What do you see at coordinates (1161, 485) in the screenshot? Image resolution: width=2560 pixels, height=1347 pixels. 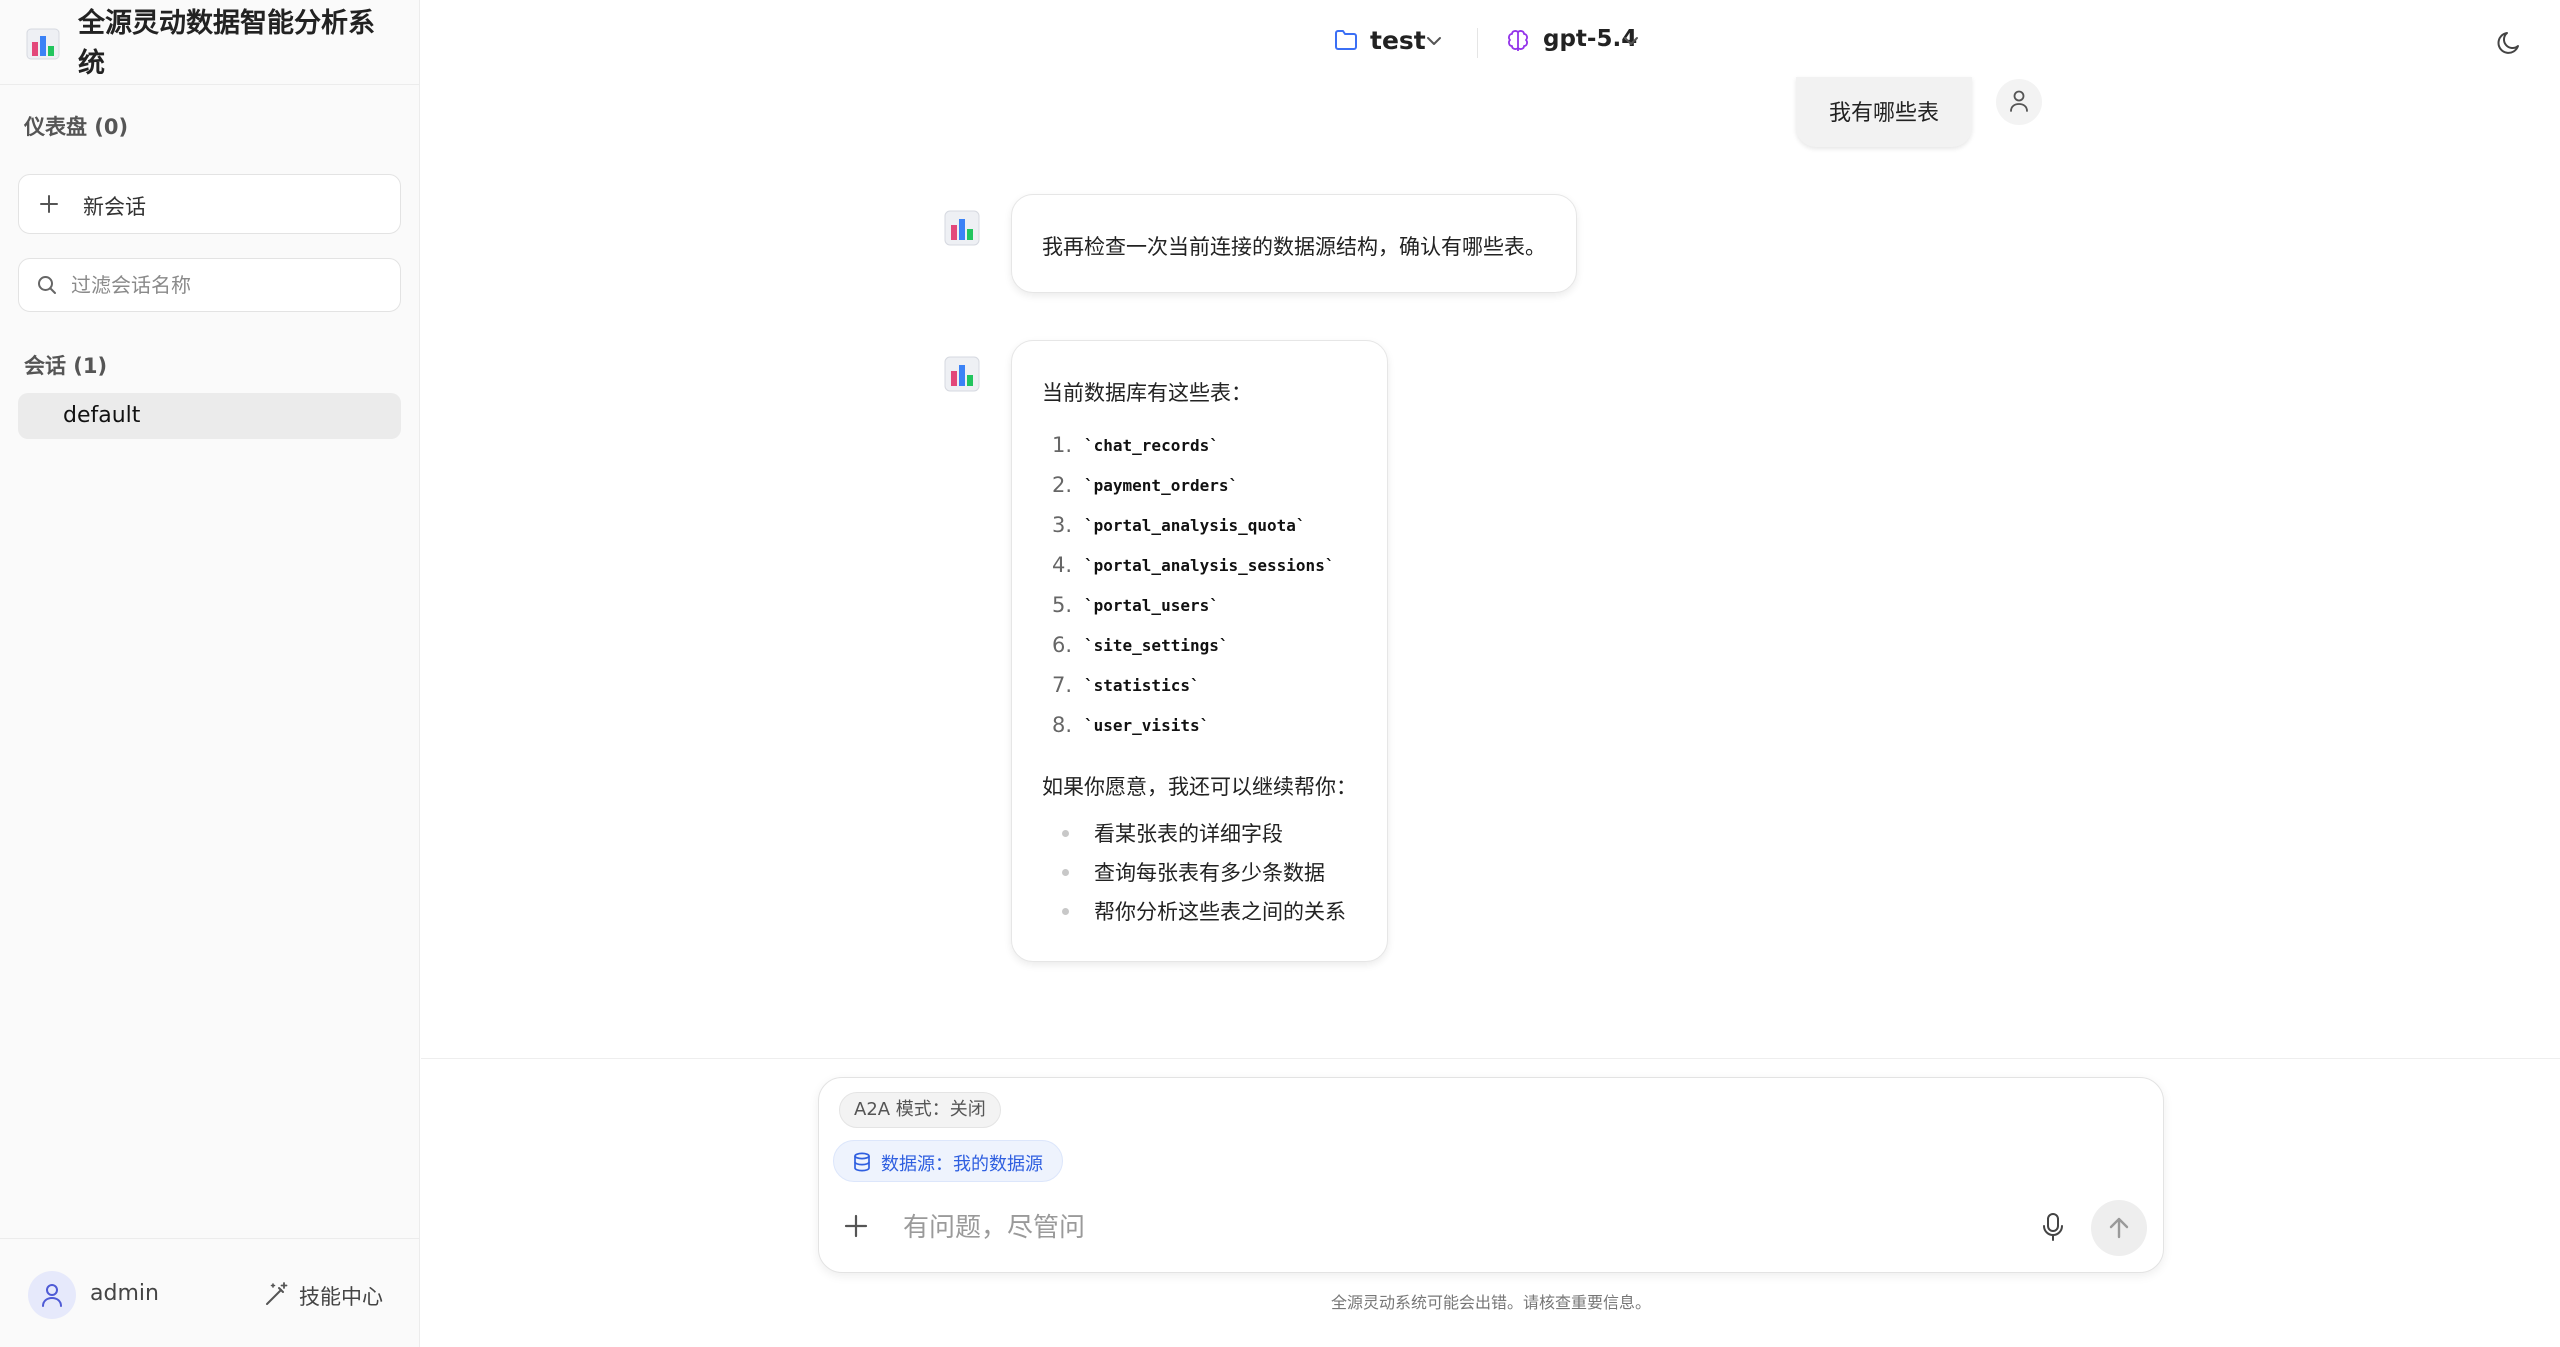 I see `table-name: `payment_orders`` at bounding box center [1161, 485].